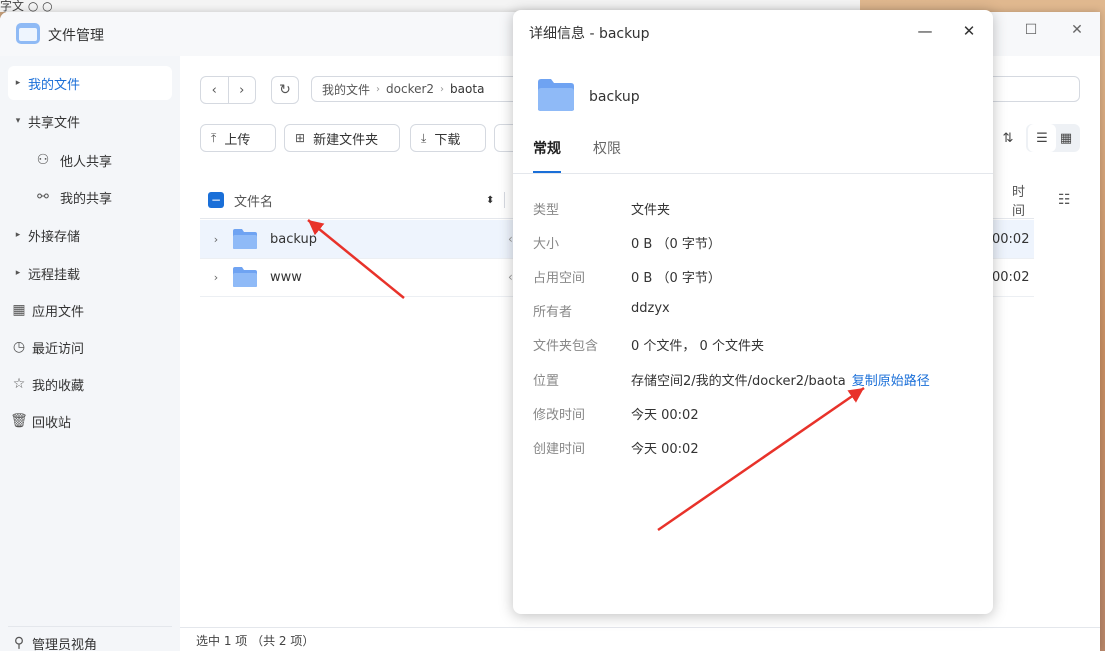 This screenshot has width=1105, height=651. Describe the element at coordinates (18, 121) in the screenshot. I see `caret-down-icon: ▾` at that location.